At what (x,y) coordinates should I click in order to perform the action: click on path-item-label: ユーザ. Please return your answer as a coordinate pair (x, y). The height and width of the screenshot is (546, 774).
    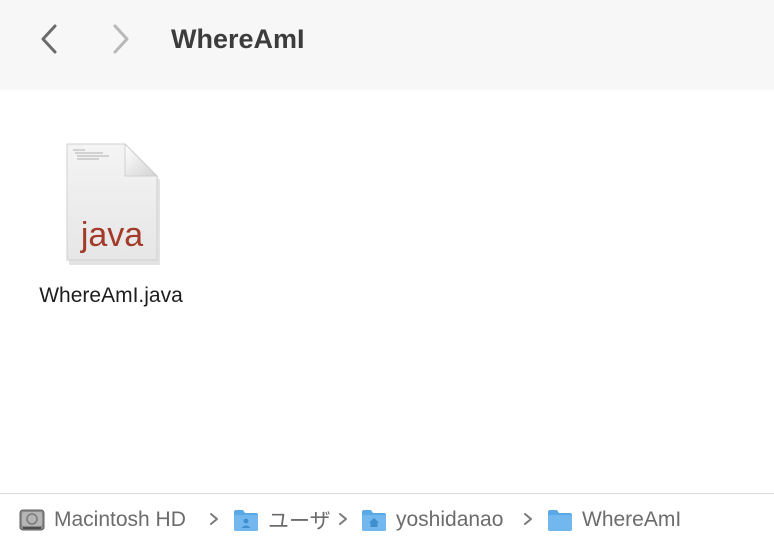
    Looking at the image, I should click on (299, 521).